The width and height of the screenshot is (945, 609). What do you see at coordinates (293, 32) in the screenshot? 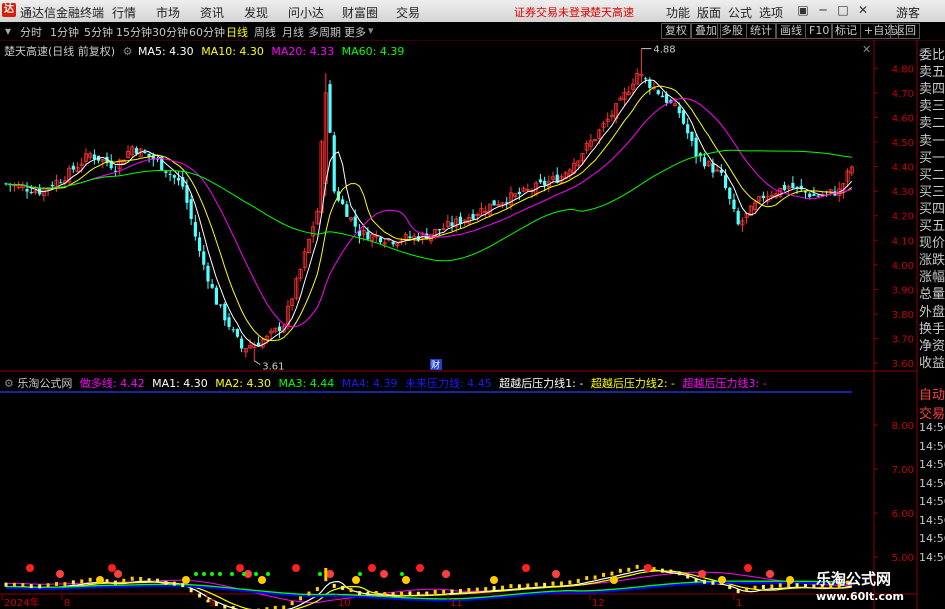
I see `tab-monthly: 月线` at bounding box center [293, 32].